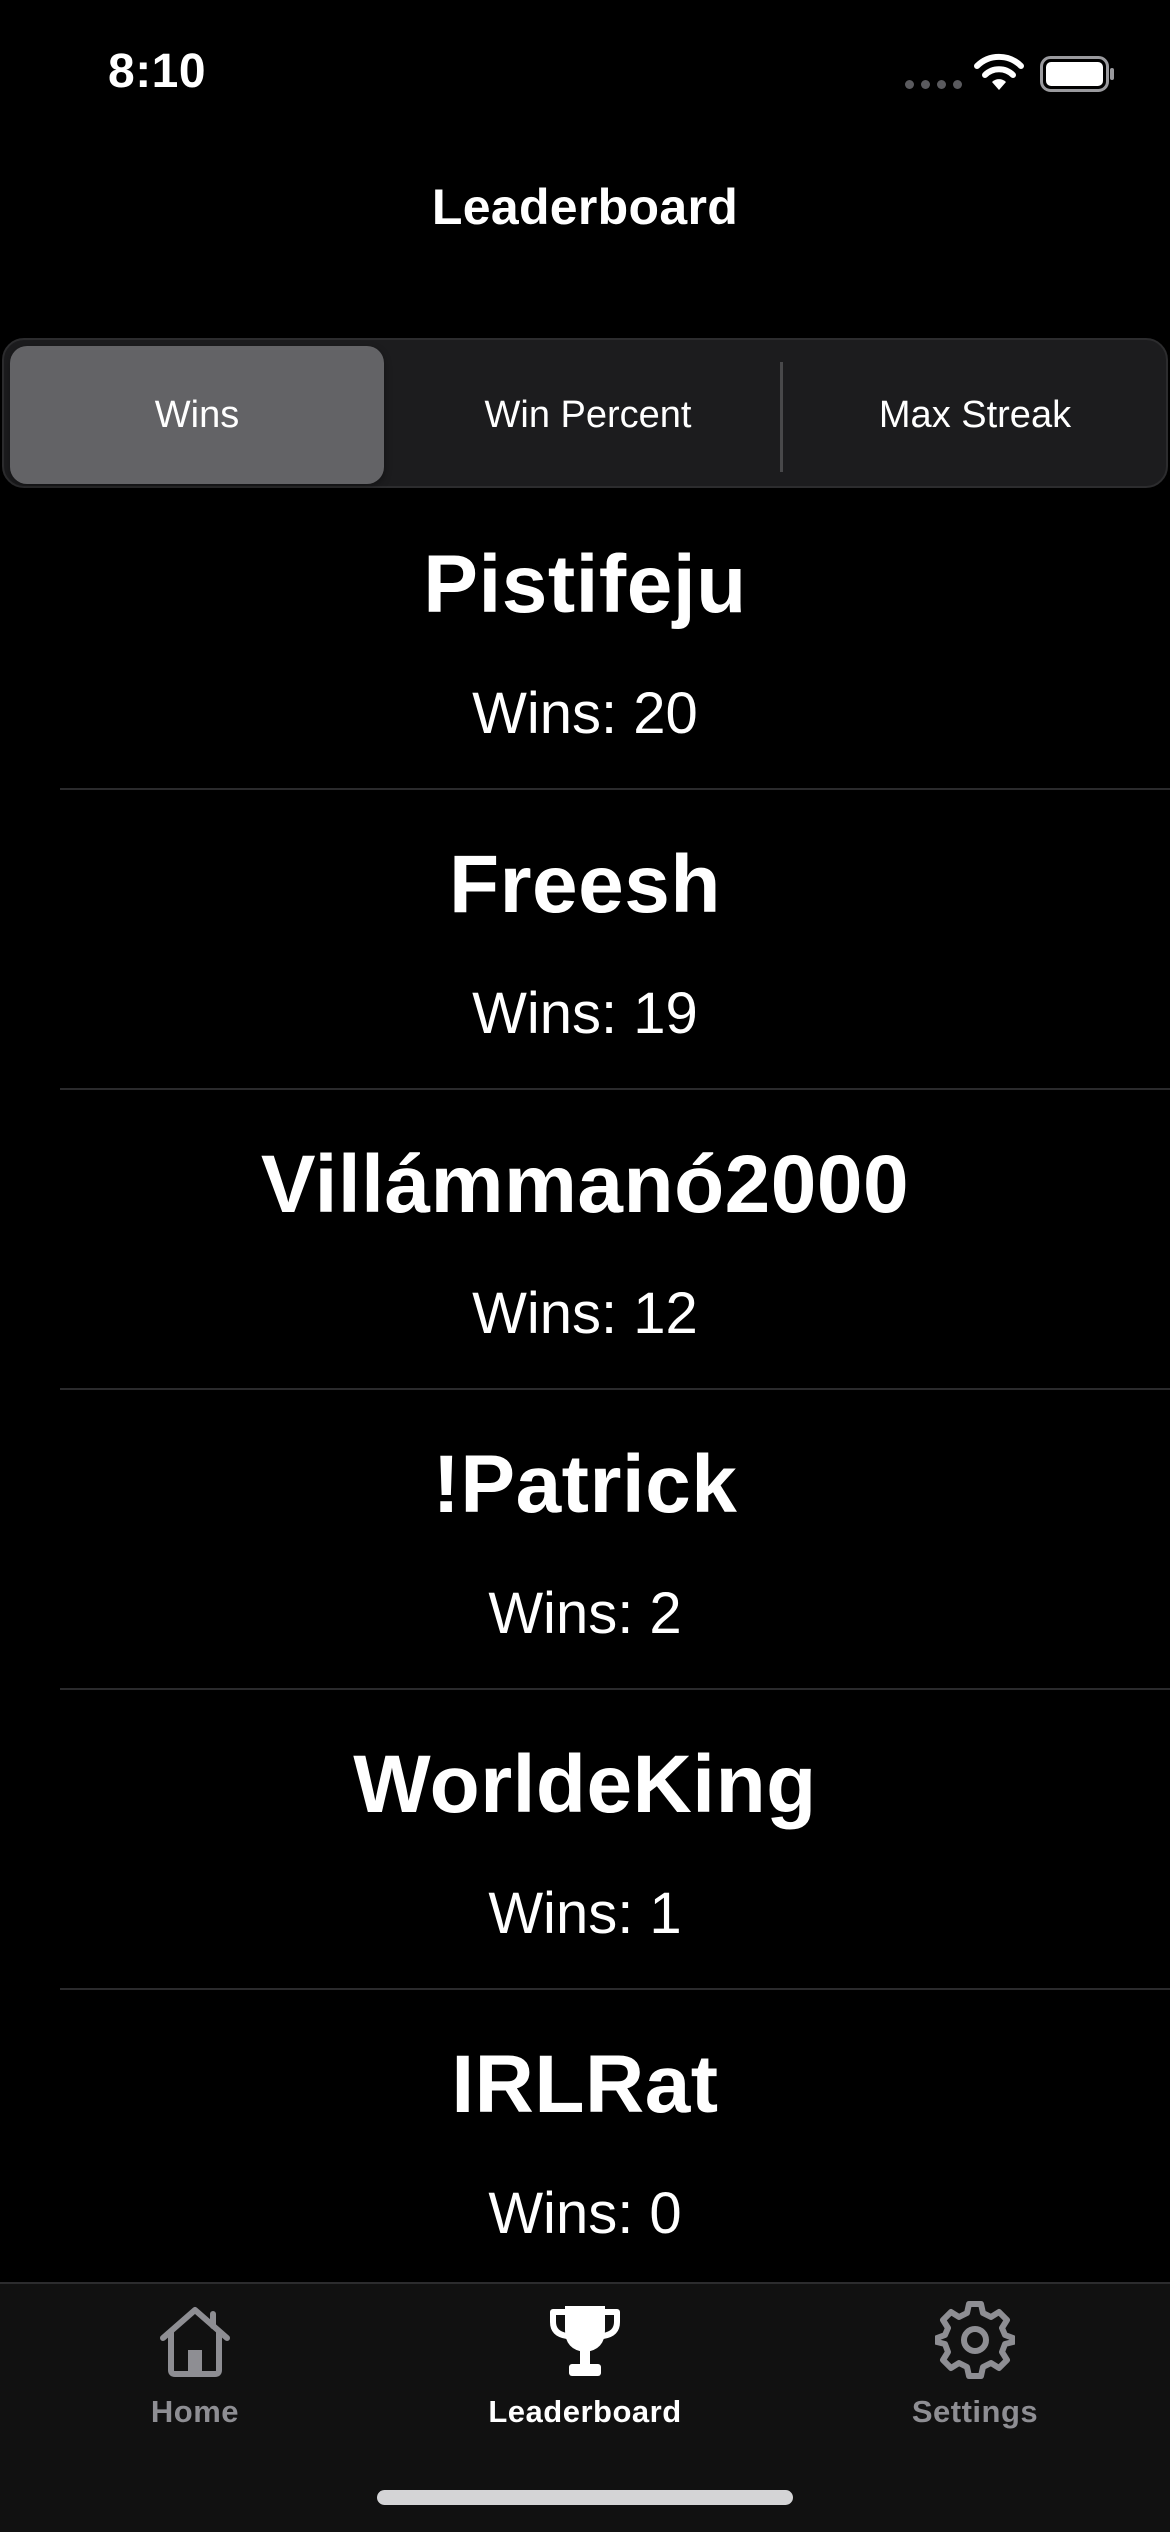 The image size is (1170, 2532). I want to click on tab-leaderboard-label: Leaderboard, so click(585, 2411).